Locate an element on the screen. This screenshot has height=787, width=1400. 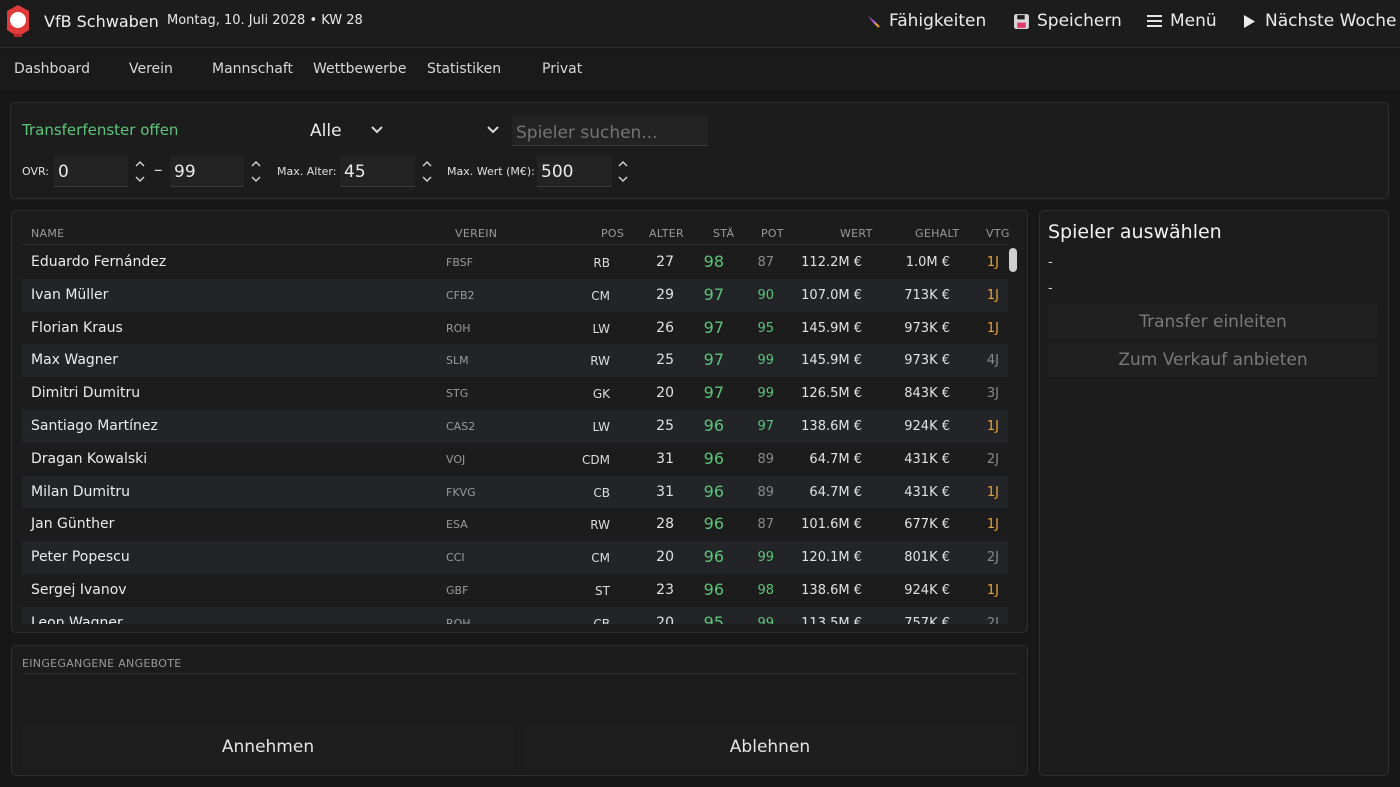
col-name: NAME is located at coordinates (47, 233).